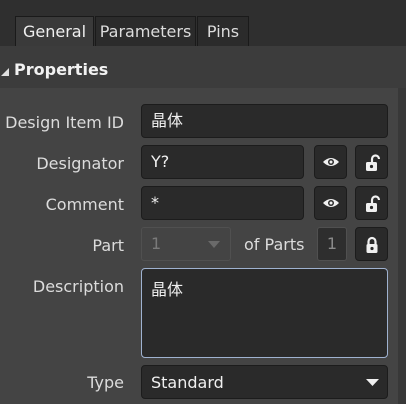 This screenshot has width=406, height=404. What do you see at coordinates (105, 382) in the screenshot?
I see `type-label: Type` at bounding box center [105, 382].